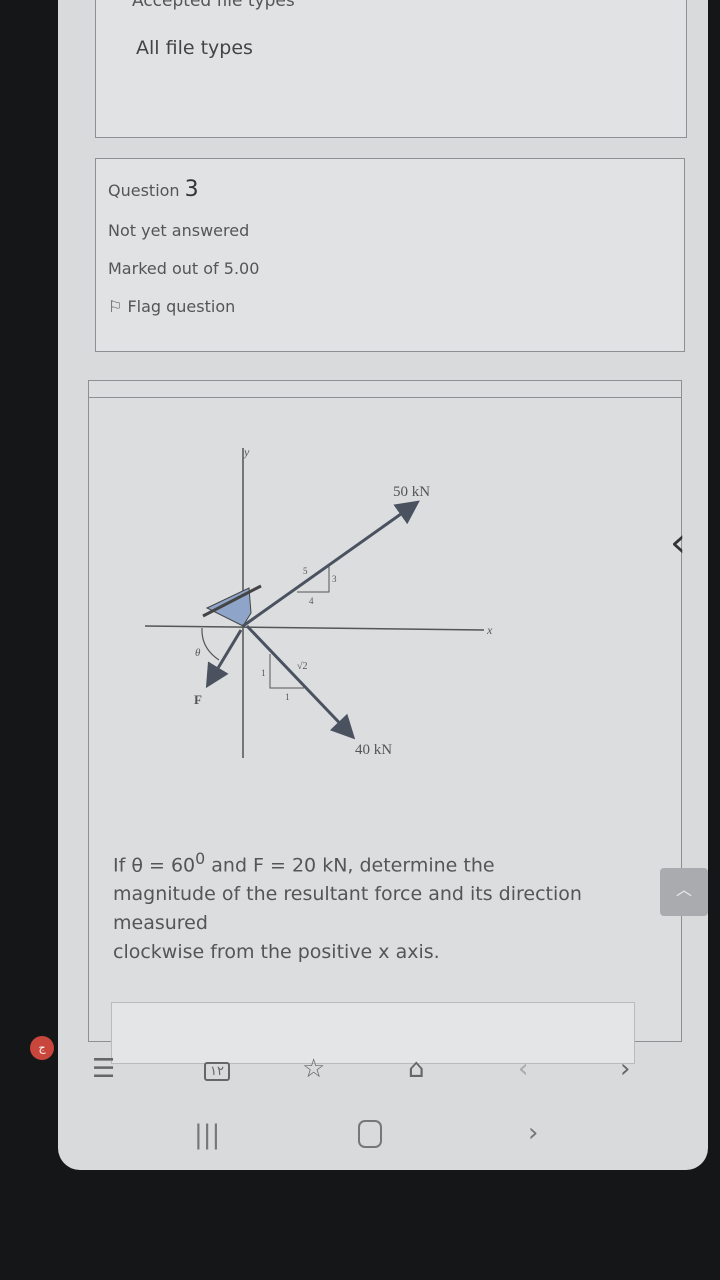 The width and height of the screenshot is (720, 1280). What do you see at coordinates (331, 564) in the screenshot?
I see `force-50kn-arrow` at bounding box center [331, 564].